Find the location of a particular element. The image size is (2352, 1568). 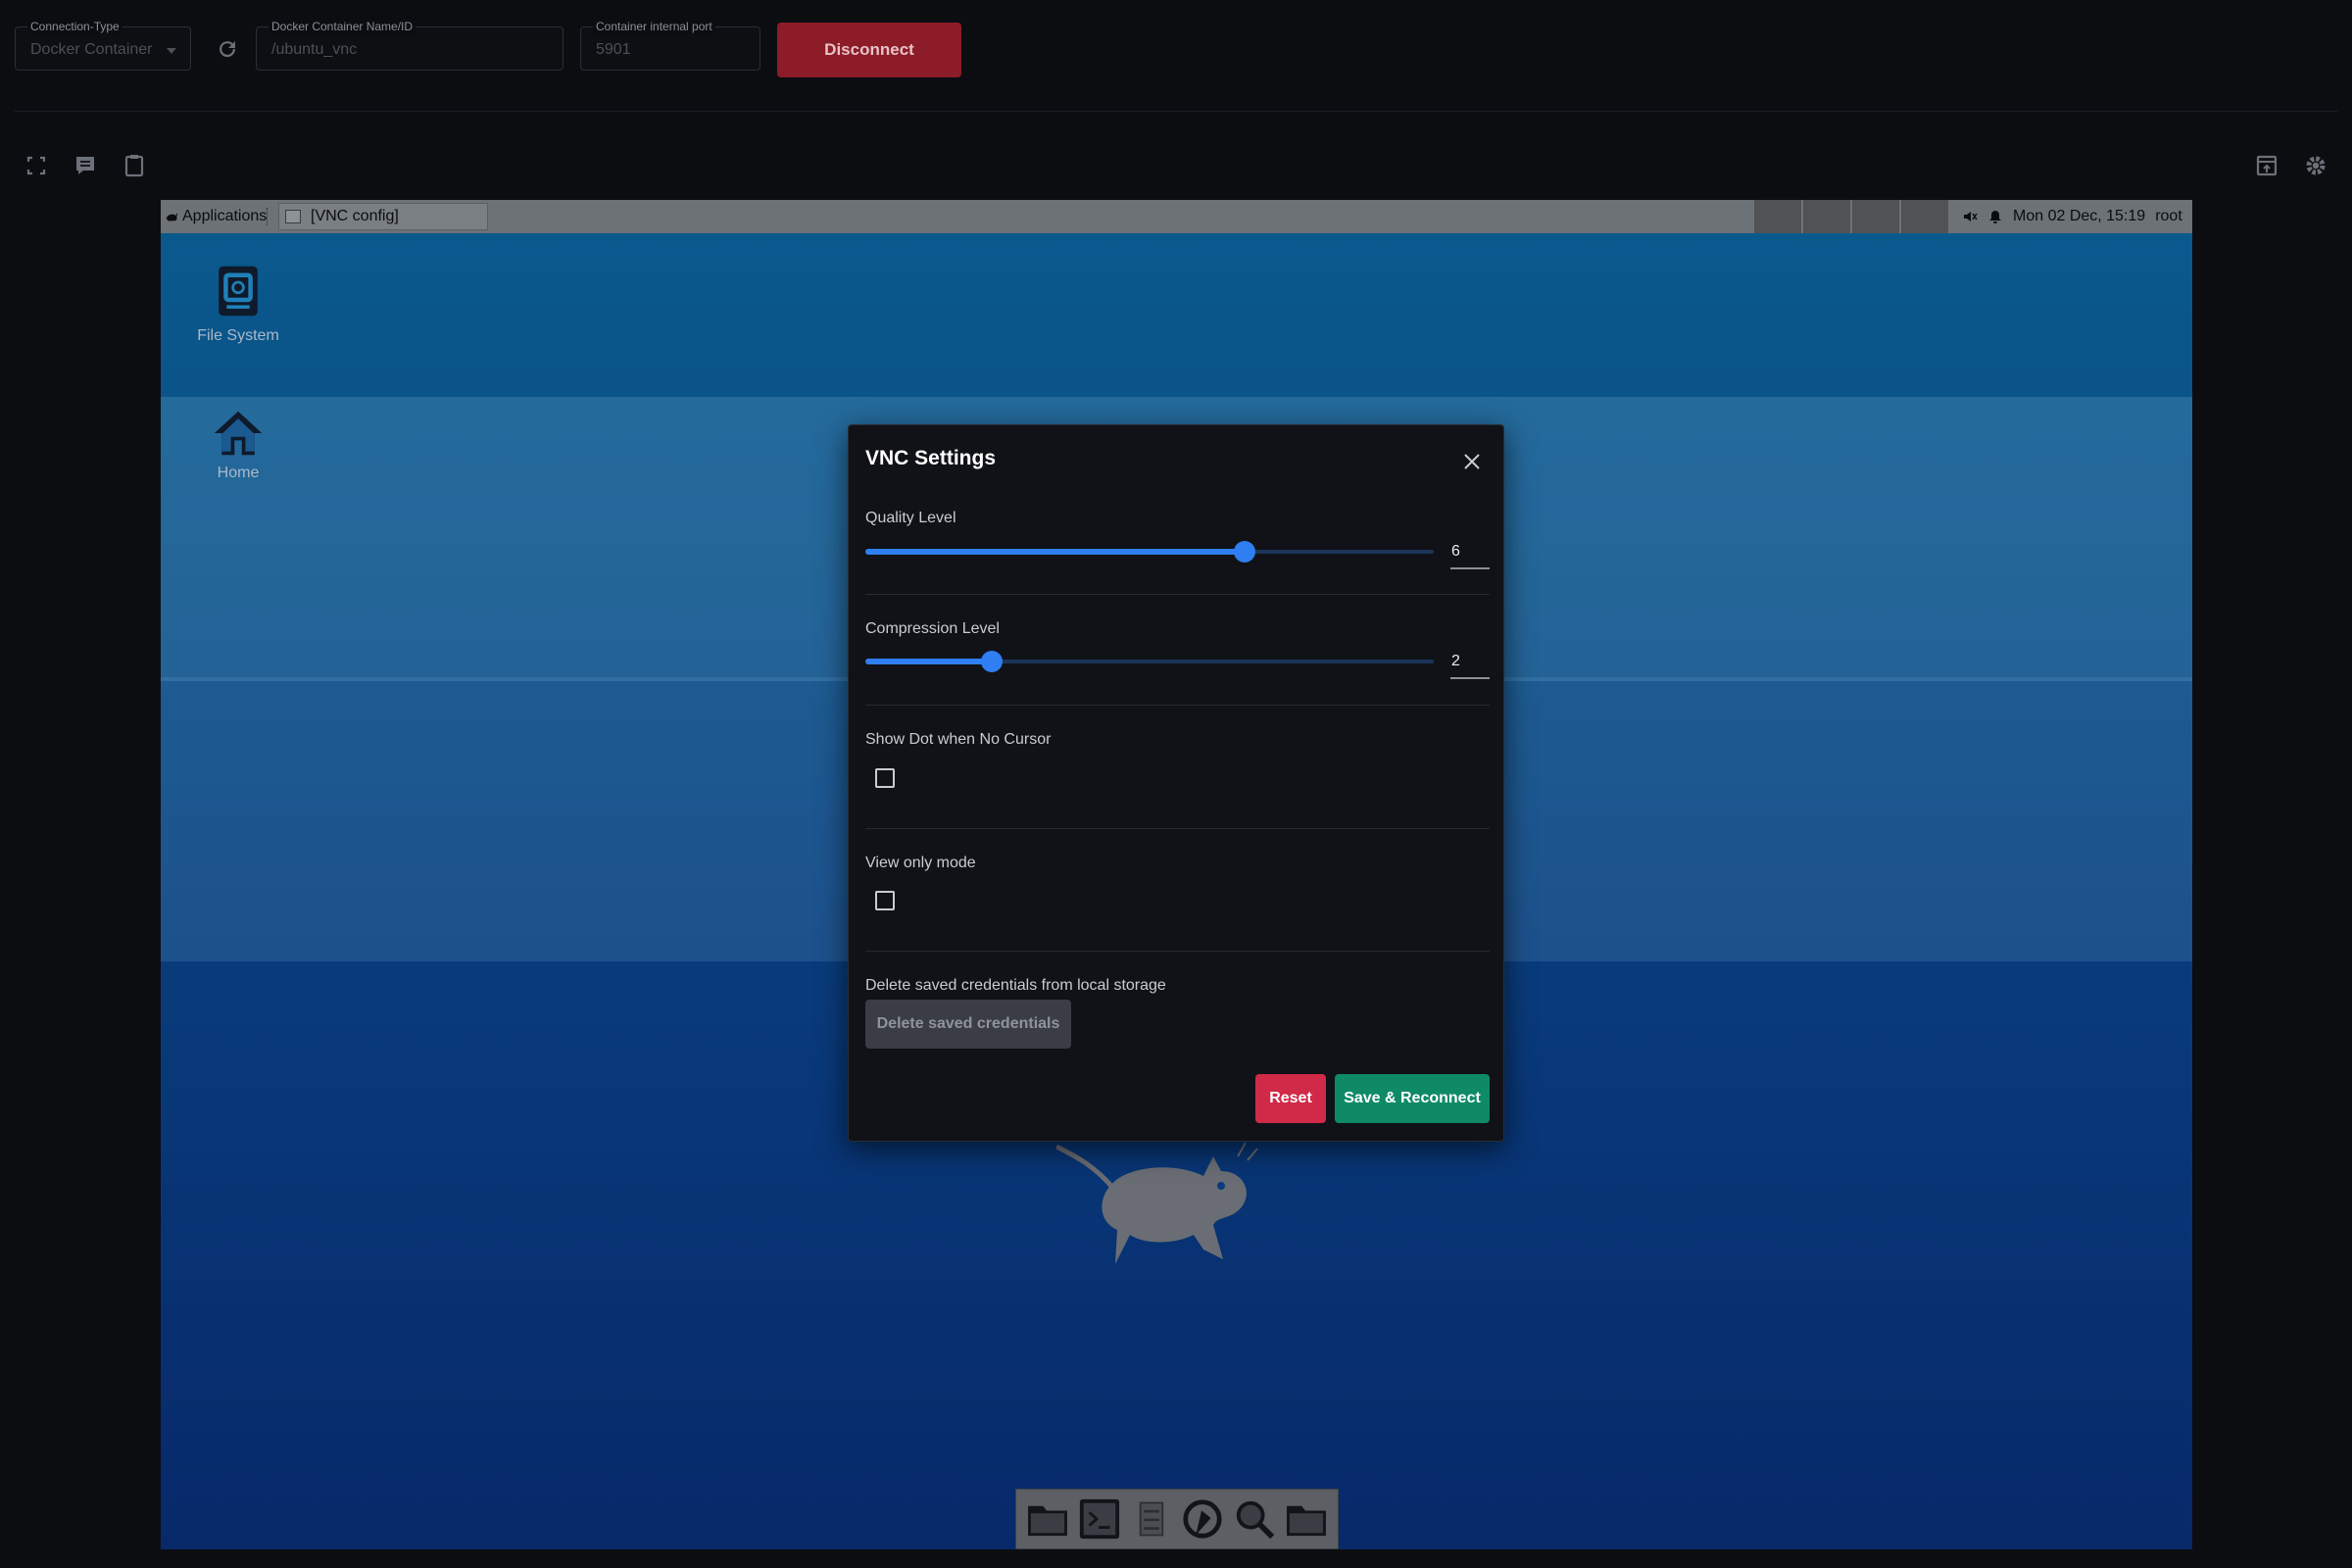

dock-item-server is located at coordinates (1151, 1519).